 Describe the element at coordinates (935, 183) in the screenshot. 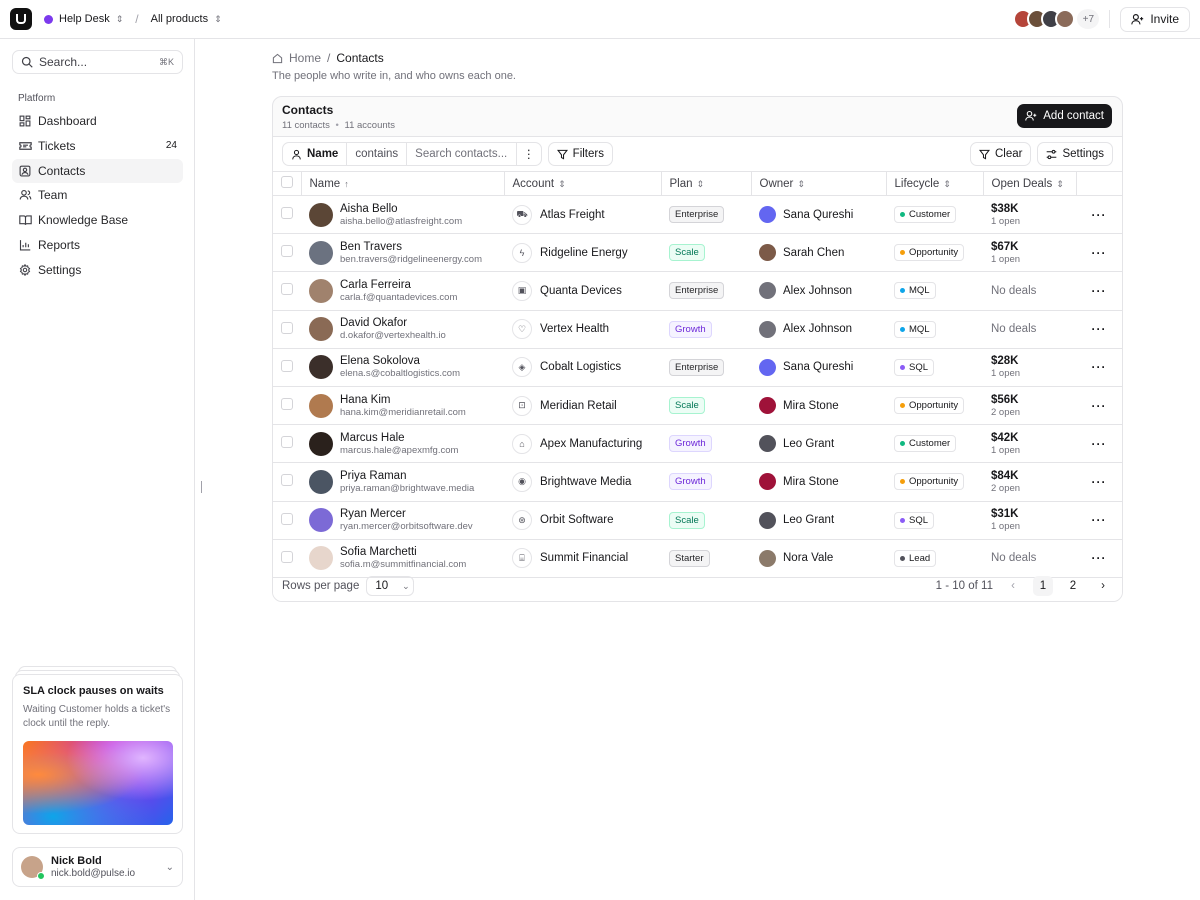

I see `column-header-lifecycle: Lifecycle ⇕` at that location.